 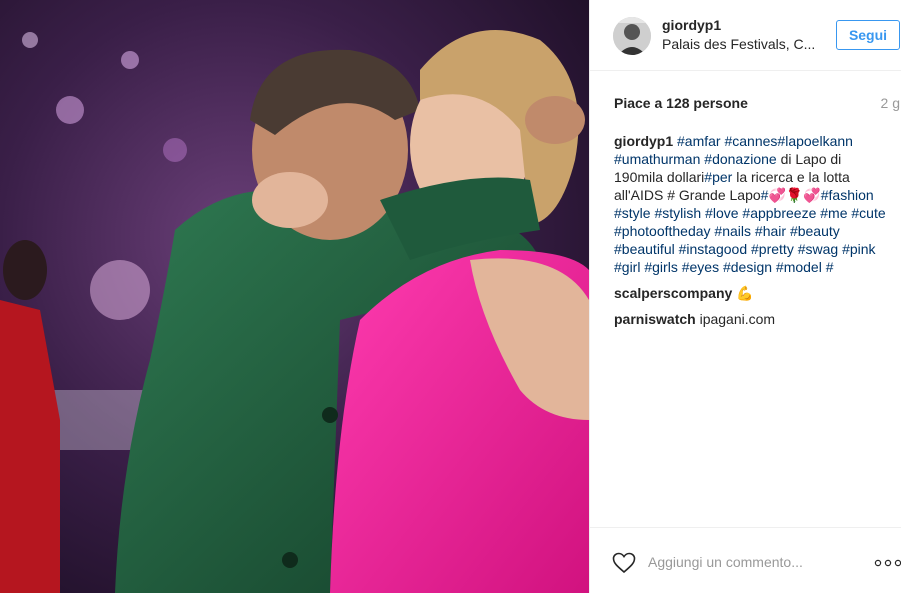 What do you see at coordinates (887, 563) in the screenshot?
I see `more-options-icon` at bounding box center [887, 563].